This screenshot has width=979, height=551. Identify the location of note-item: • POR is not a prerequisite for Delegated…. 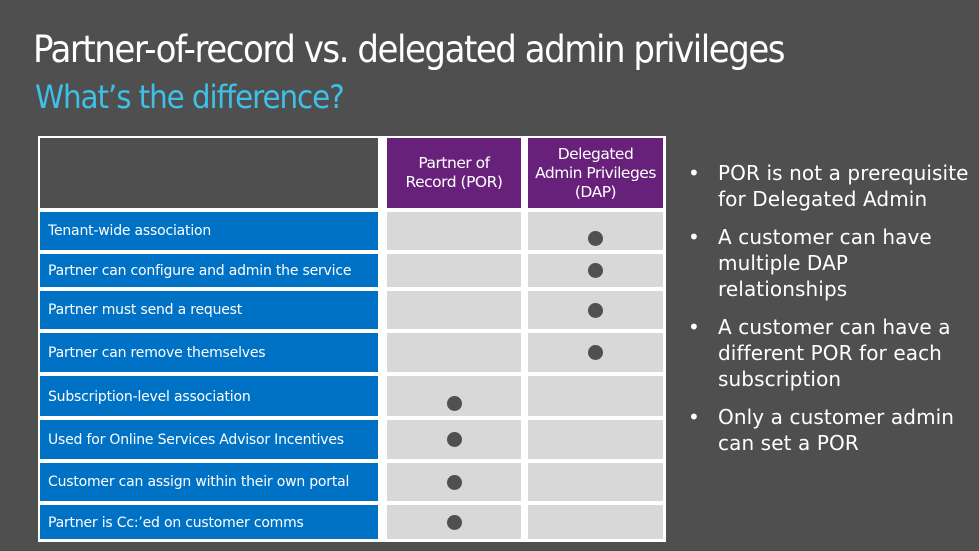
(833, 186).